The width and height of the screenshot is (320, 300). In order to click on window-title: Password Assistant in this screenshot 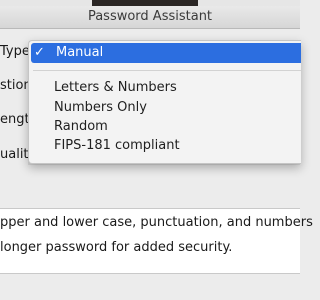, I will do `click(150, 17)`.